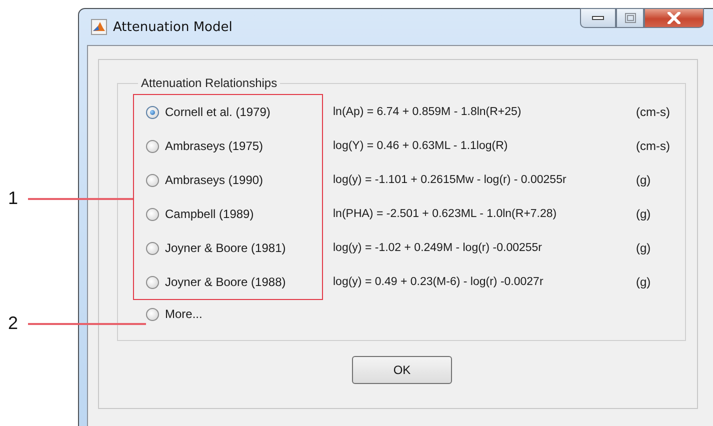  I want to click on group-title: Attenuation Relationships, so click(209, 83).